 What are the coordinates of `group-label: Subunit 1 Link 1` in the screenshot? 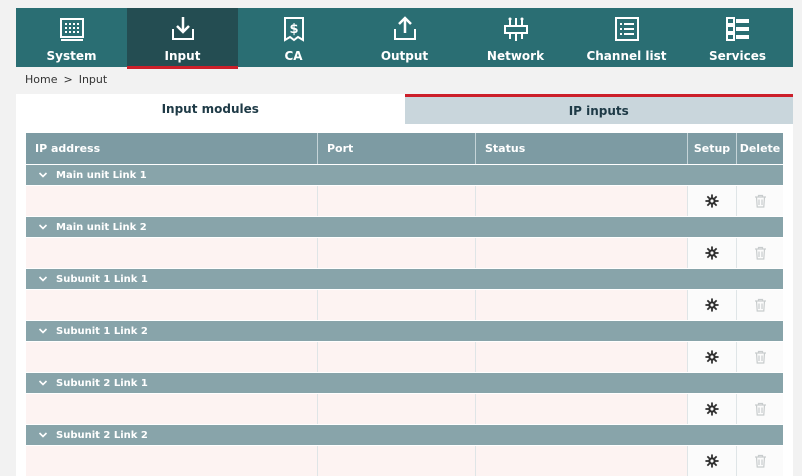 It's located at (102, 279).